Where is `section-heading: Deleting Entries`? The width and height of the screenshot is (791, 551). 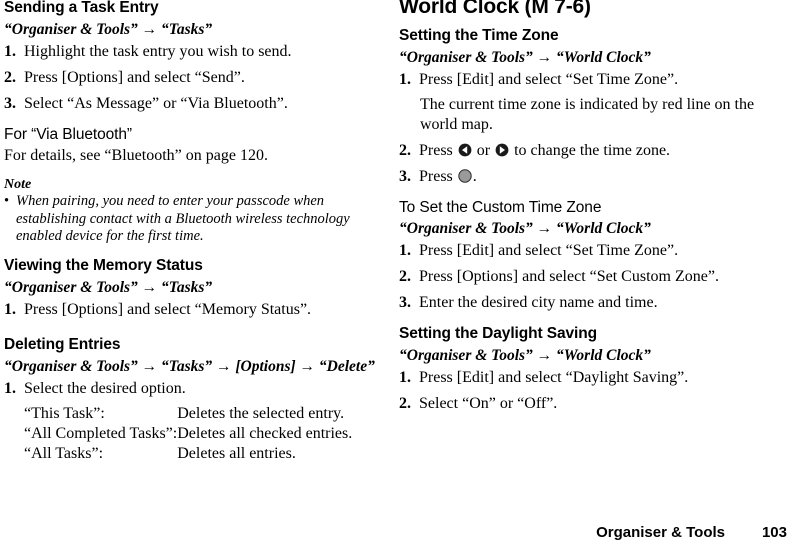
section-heading: Deleting Entries is located at coordinates (62, 344).